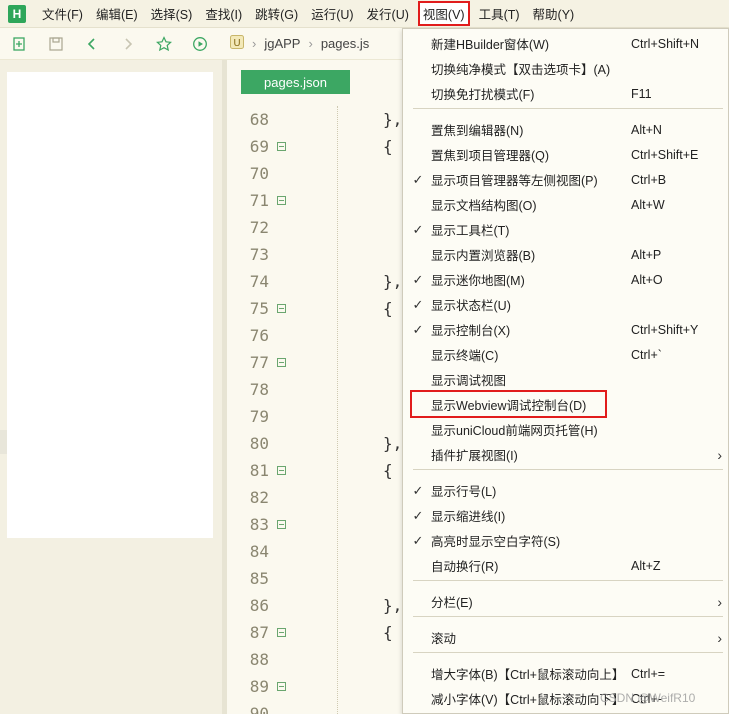  I want to click on menu-tools: 工具(T), so click(499, 13).